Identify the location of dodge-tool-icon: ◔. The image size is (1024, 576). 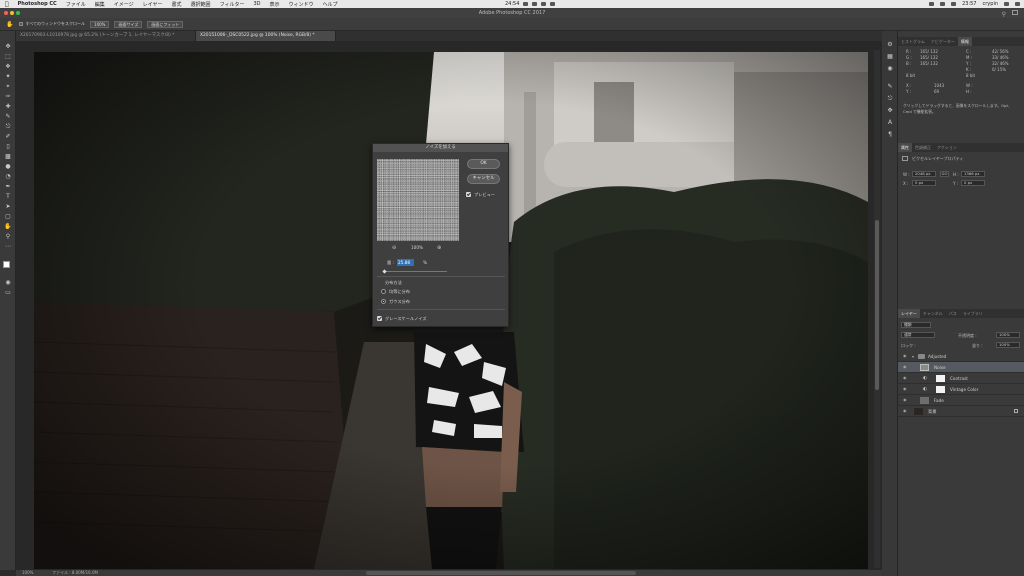
(8, 176).